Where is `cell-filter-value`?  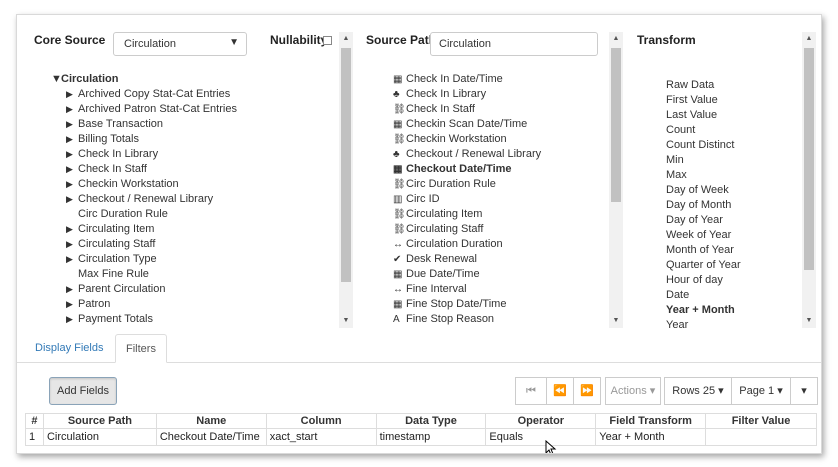 cell-filter-value is located at coordinates (761, 437).